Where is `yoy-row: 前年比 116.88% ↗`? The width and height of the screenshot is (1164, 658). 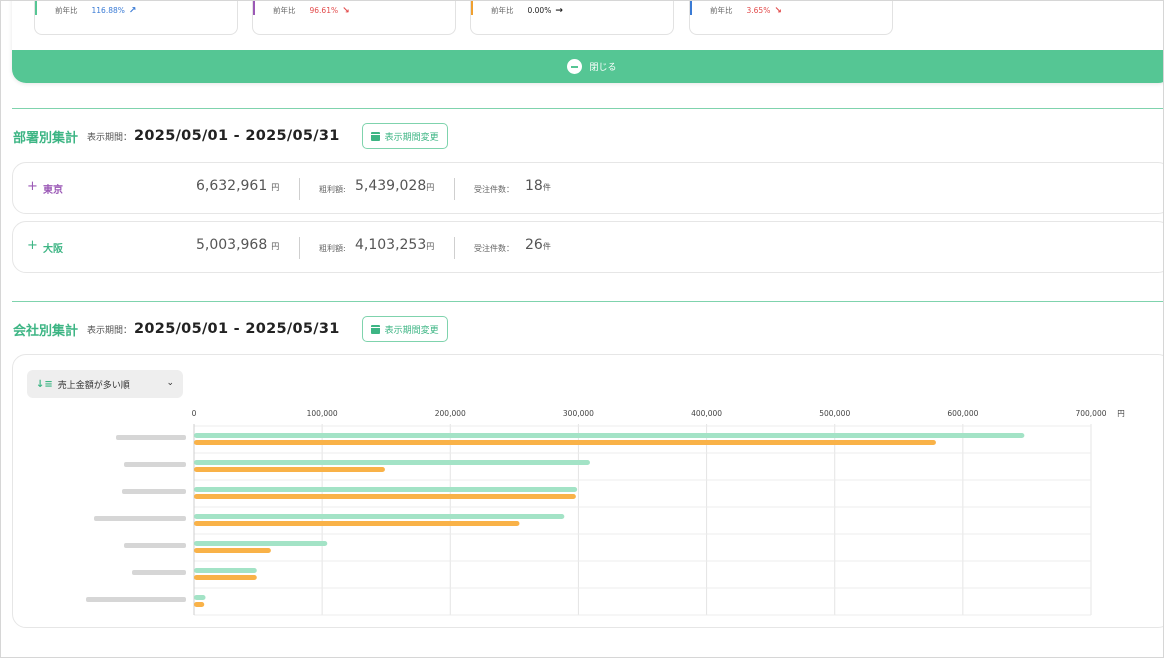 yoy-row: 前年比 116.88% ↗ is located at coordinates (95, 10).